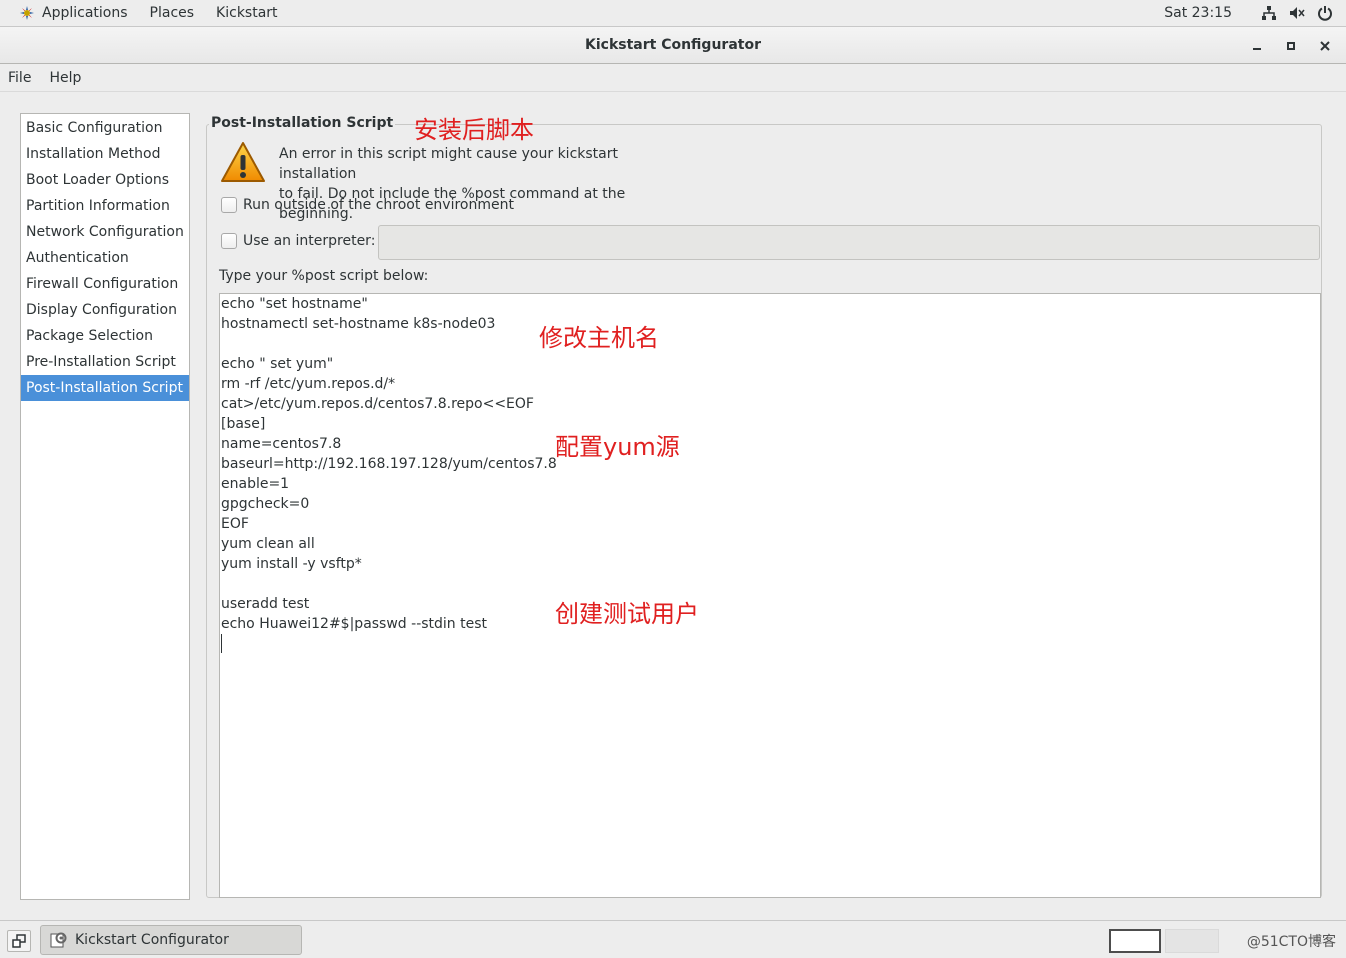  What do you see at coordinates (294, 304) in the screenshot?
I see `script-line: echo "set hostname"` at bounding box center [294, 304].